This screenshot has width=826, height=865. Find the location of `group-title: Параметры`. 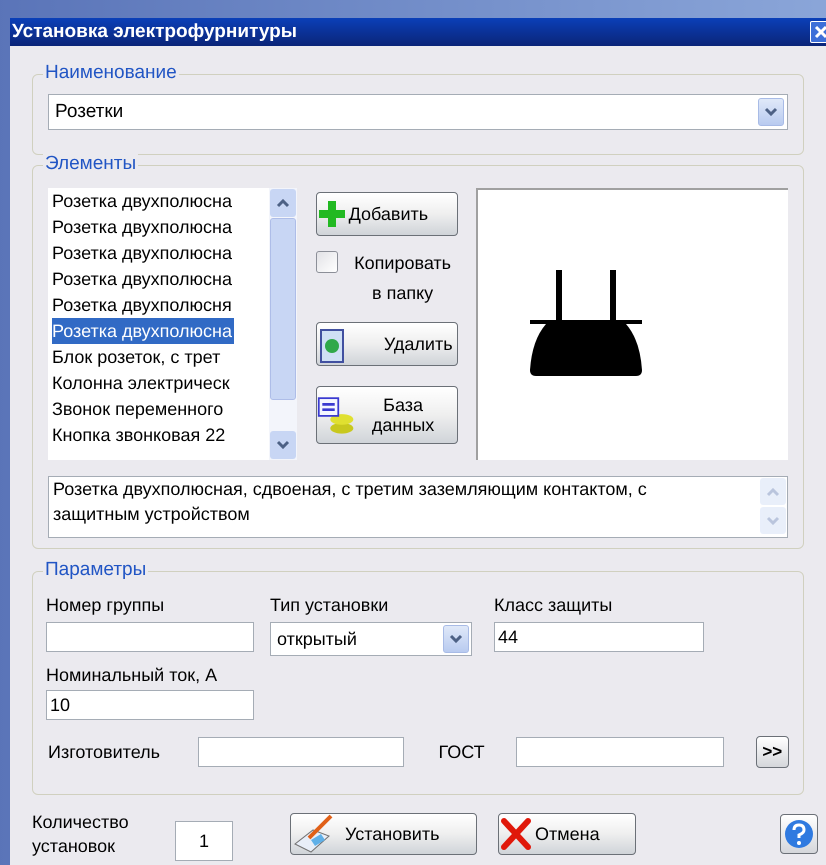

group-title: Параметры is located at coordinates (95, 570).